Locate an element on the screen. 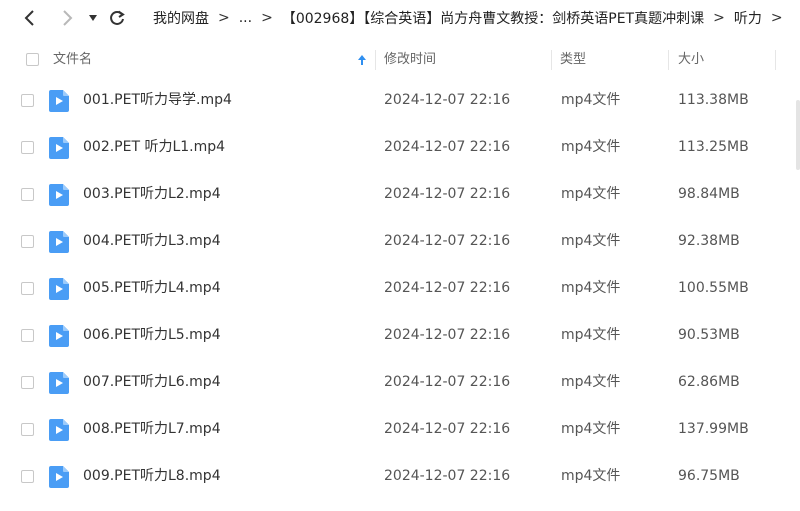 This screenshot has width=800, height=511. file-name: 005.PET听力L4.mp4 is located at coordinates (152, 288).